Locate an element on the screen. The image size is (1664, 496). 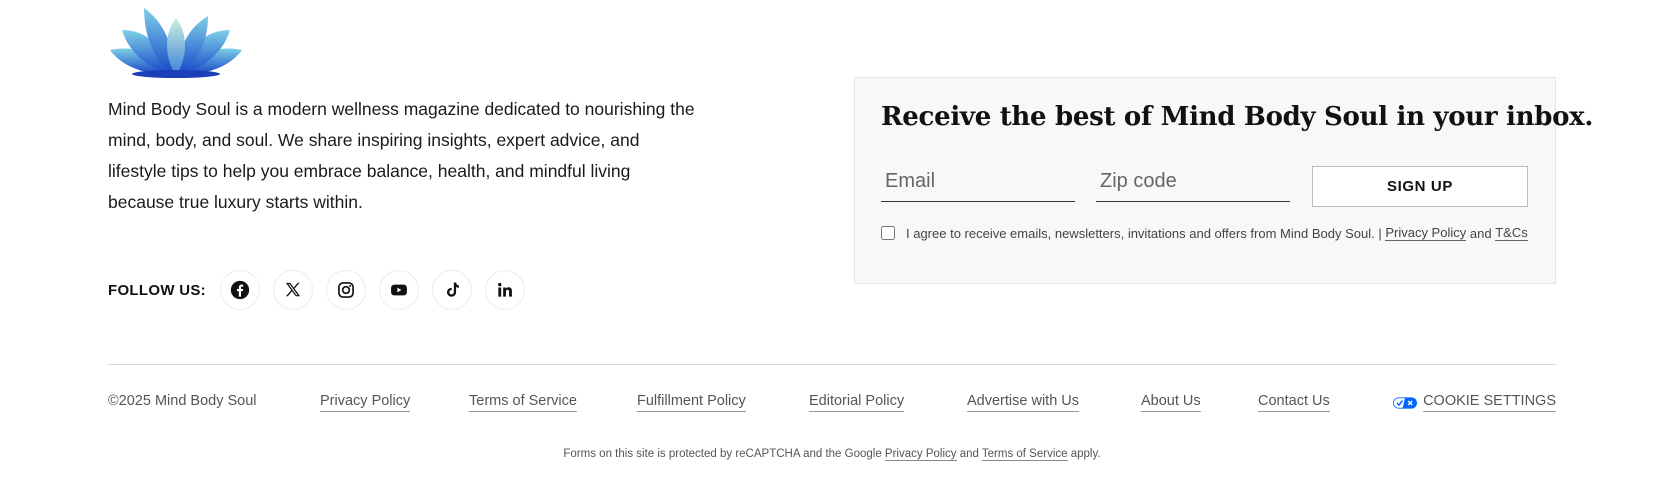
linkedin-icon is located at coordinates (504, 290).